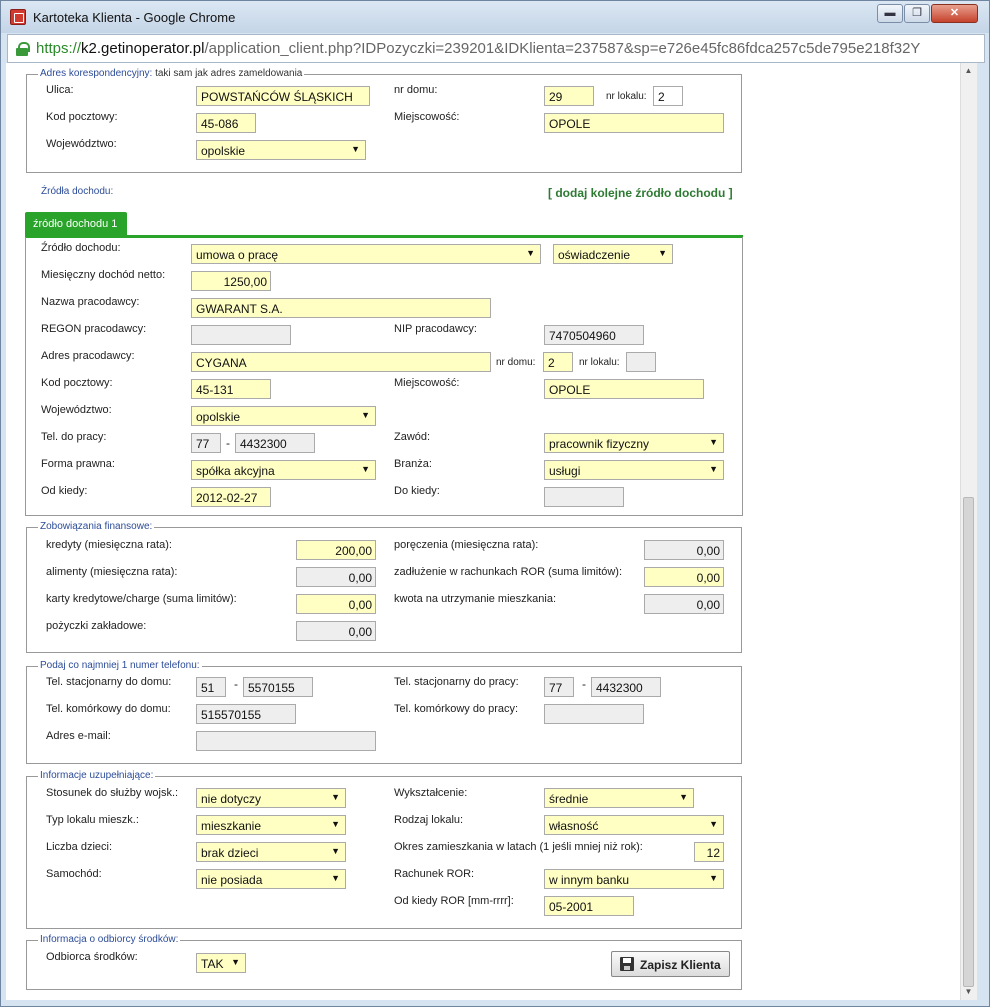  I want to click on employer-regon-input, so click(241, 335).